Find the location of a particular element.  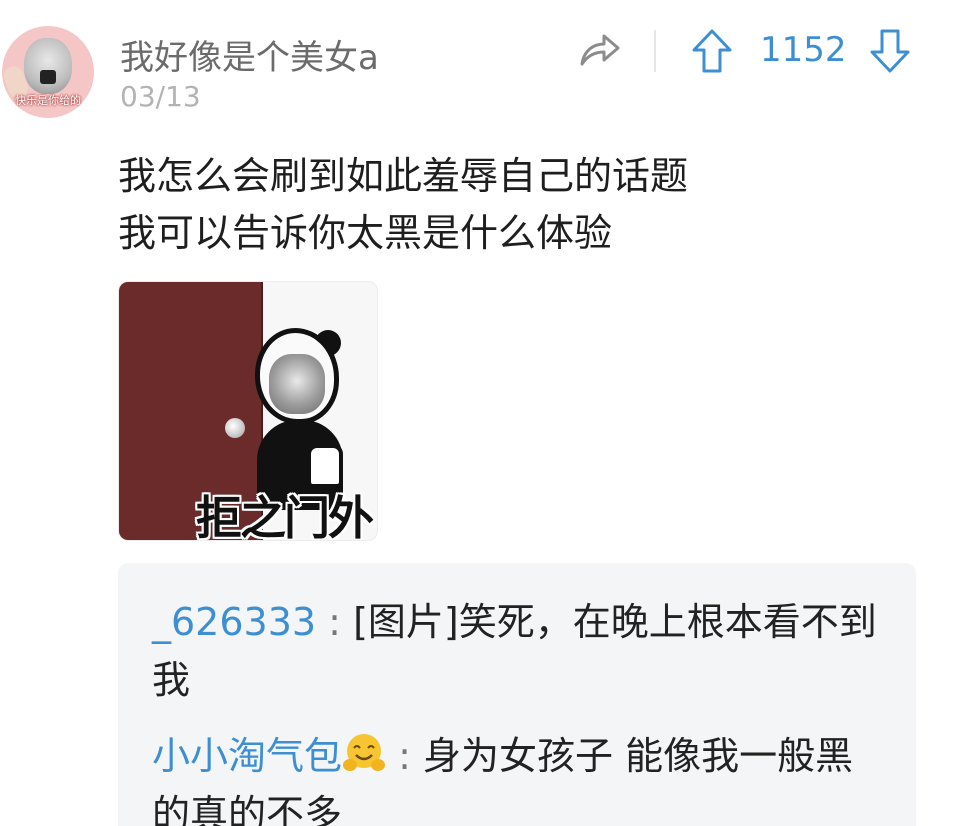

post-body: 我怎么会刷到如此羞辱自己的话题 我可以告诉你太黑是什么体验 is located at coordinates (403, 205).